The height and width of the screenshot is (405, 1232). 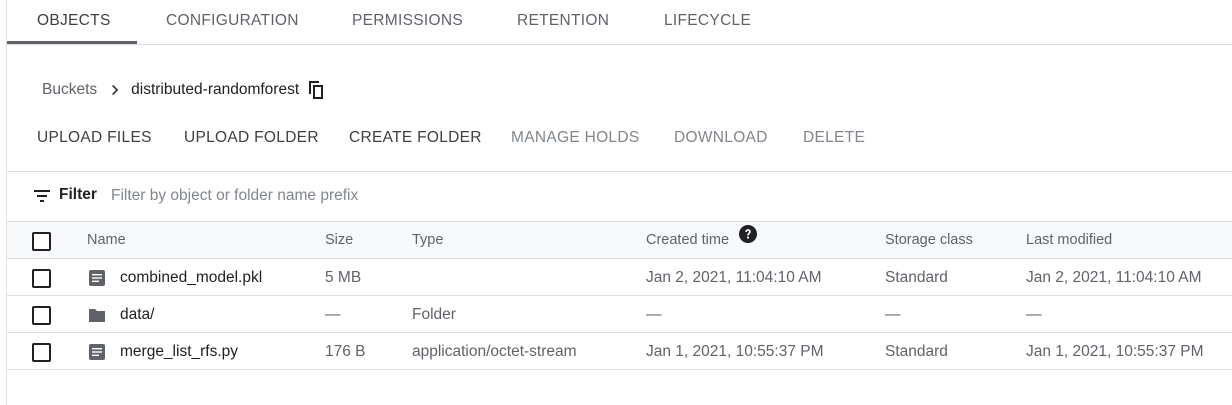 What do you see at coordinates (339, 240) in the screenshot?
I see `column-header-size: Size` at bounding box center [339, 240].